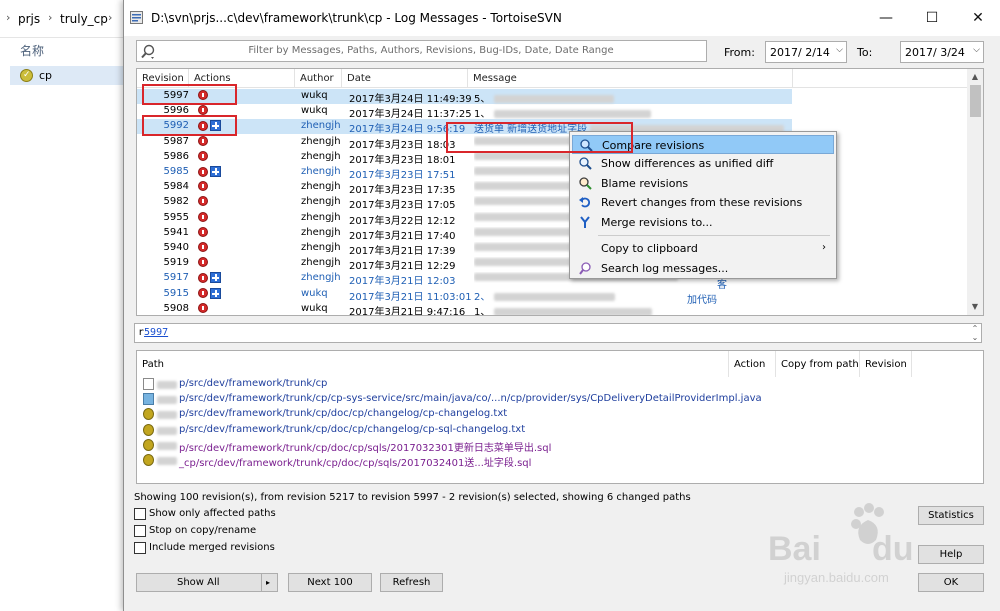  I want to click on path-text: p/src/dev/framework/trunk/cp, so click(253, 383).